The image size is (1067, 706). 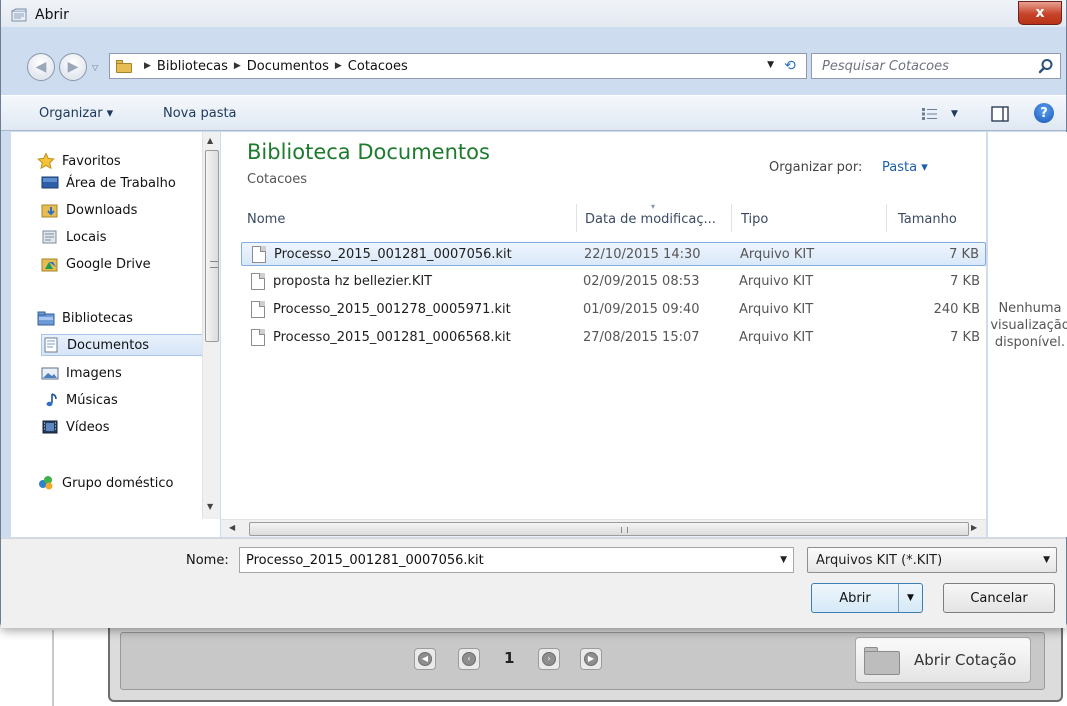 I want to click on close-icon: x, so click(x=1040, y=13).